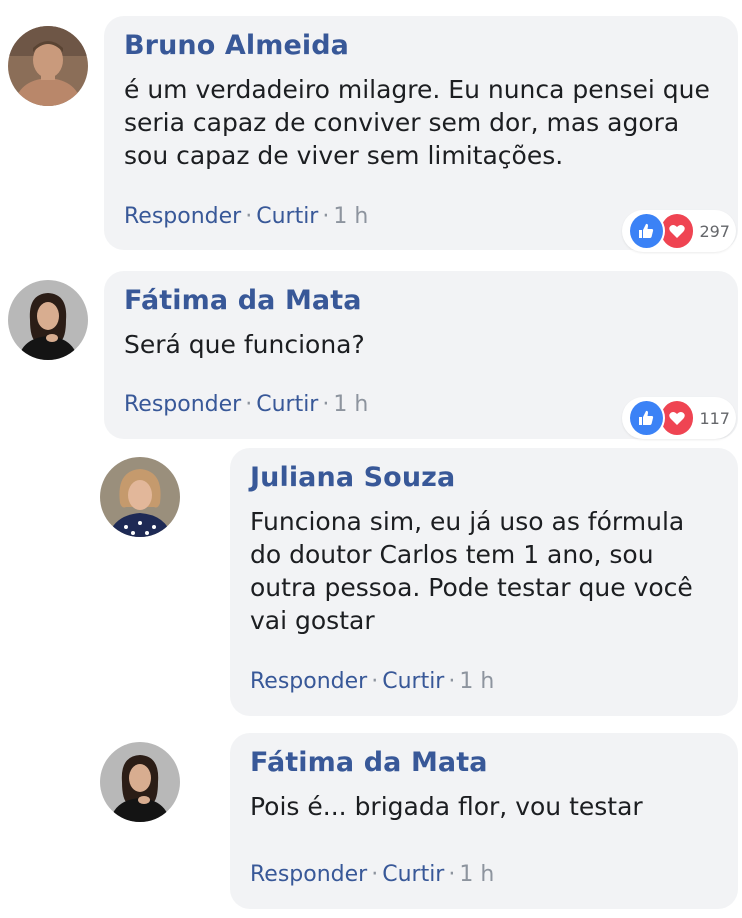  Describe the element at coordinates (236, 45) in the screenshot. I see `comment-author: Bruno Almeida` at that location.